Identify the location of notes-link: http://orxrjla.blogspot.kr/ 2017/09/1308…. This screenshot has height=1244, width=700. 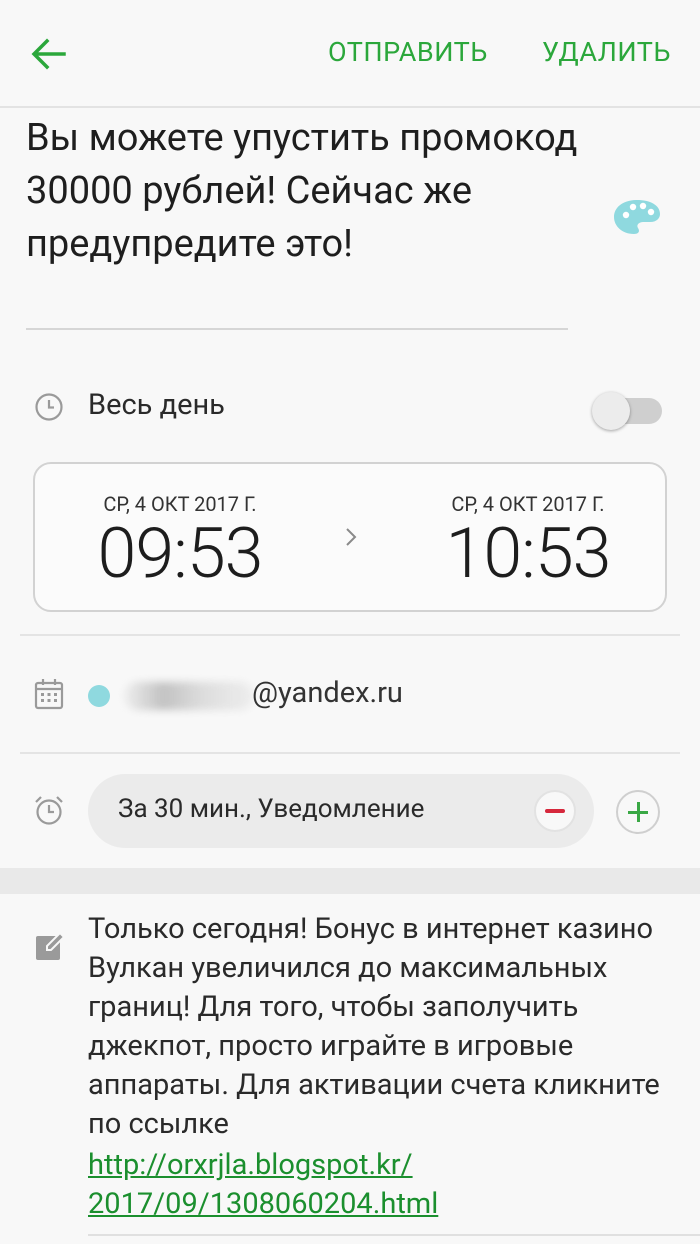
(388, 1185).